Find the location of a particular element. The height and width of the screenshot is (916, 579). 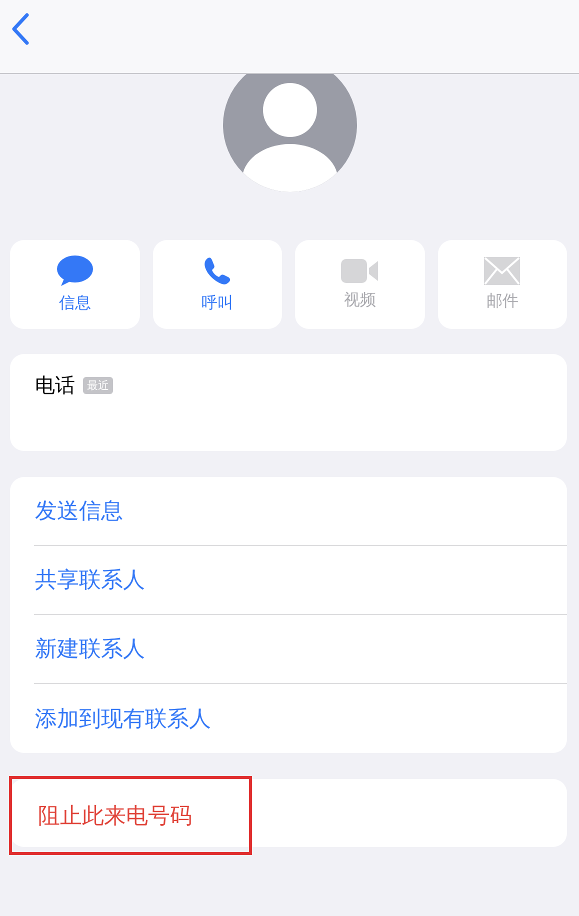

back-button is located at coordinates (20, 29).